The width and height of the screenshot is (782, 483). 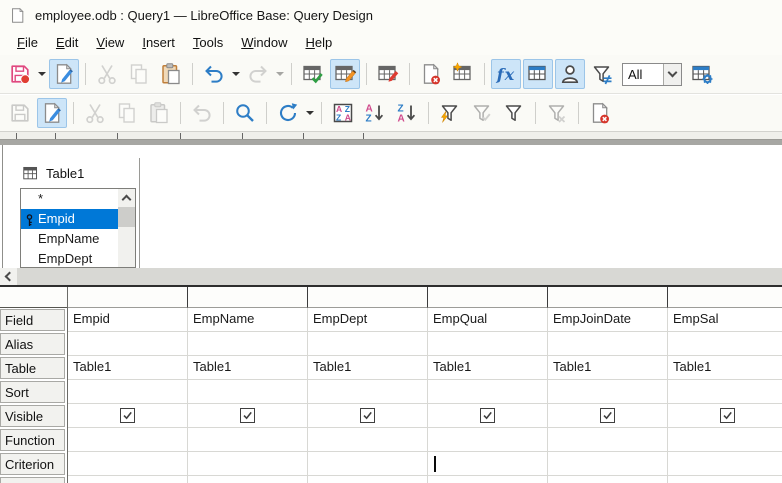 What do you see at coordinates (70, 219) in the screenshot?
I see `field-item-empid: Empid` at bounding box center [70, 219].